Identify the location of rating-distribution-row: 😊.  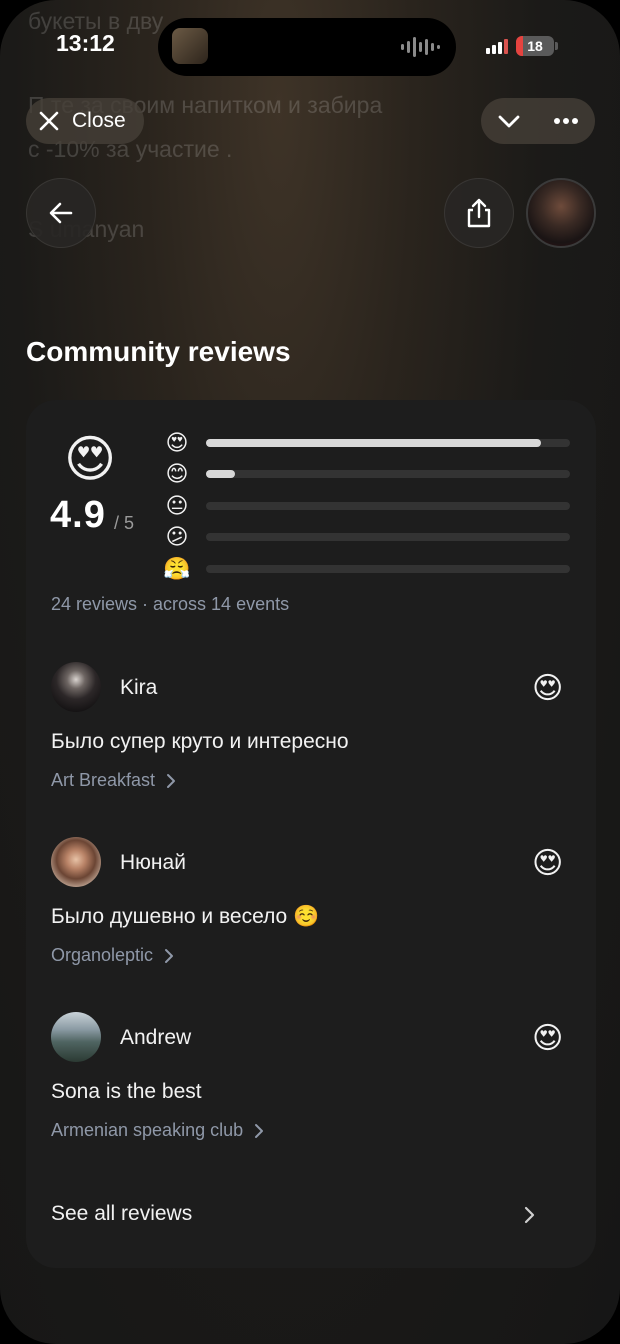
(368, 474).